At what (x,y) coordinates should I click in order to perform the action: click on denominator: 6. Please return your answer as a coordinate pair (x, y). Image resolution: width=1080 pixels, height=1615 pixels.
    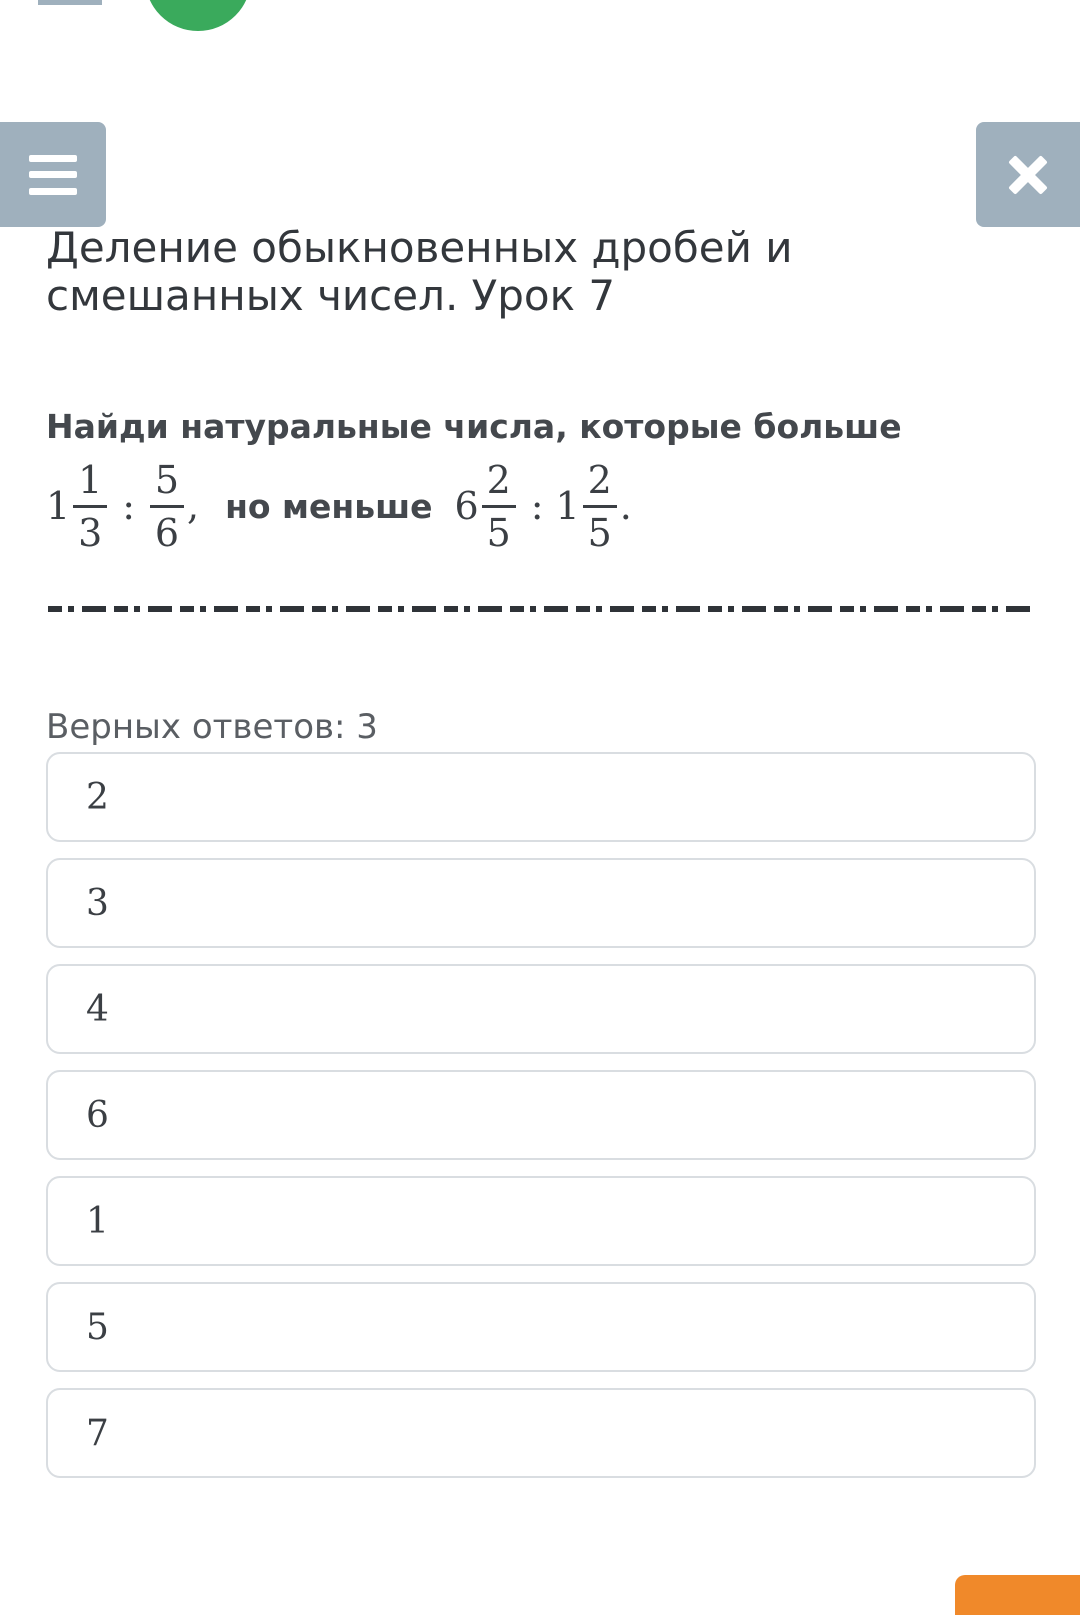
    Looking at the image, I should click on (167, 532).